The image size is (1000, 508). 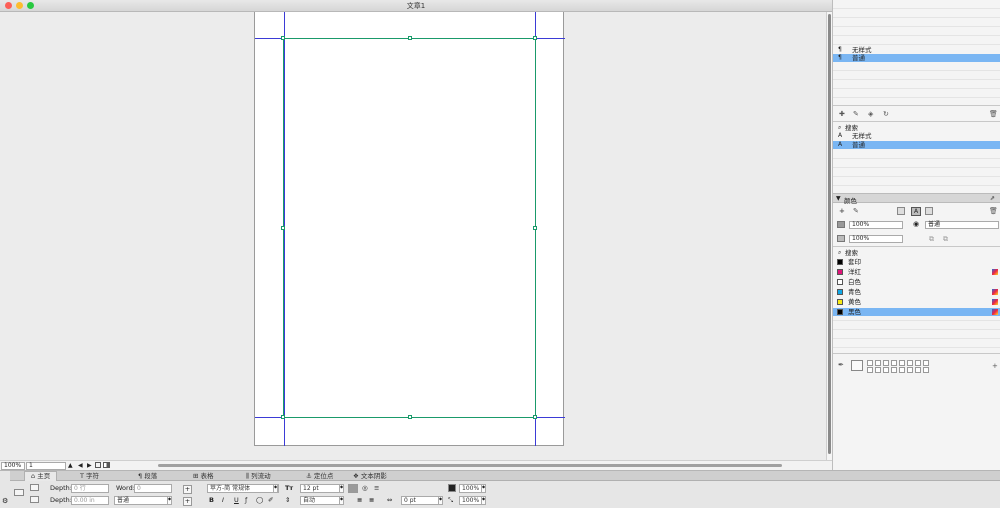 What do you see at coordinates (916, 253) in the screenshot?
I see `color-search: ⌕ 搜索` at bounding box center [916, 253].